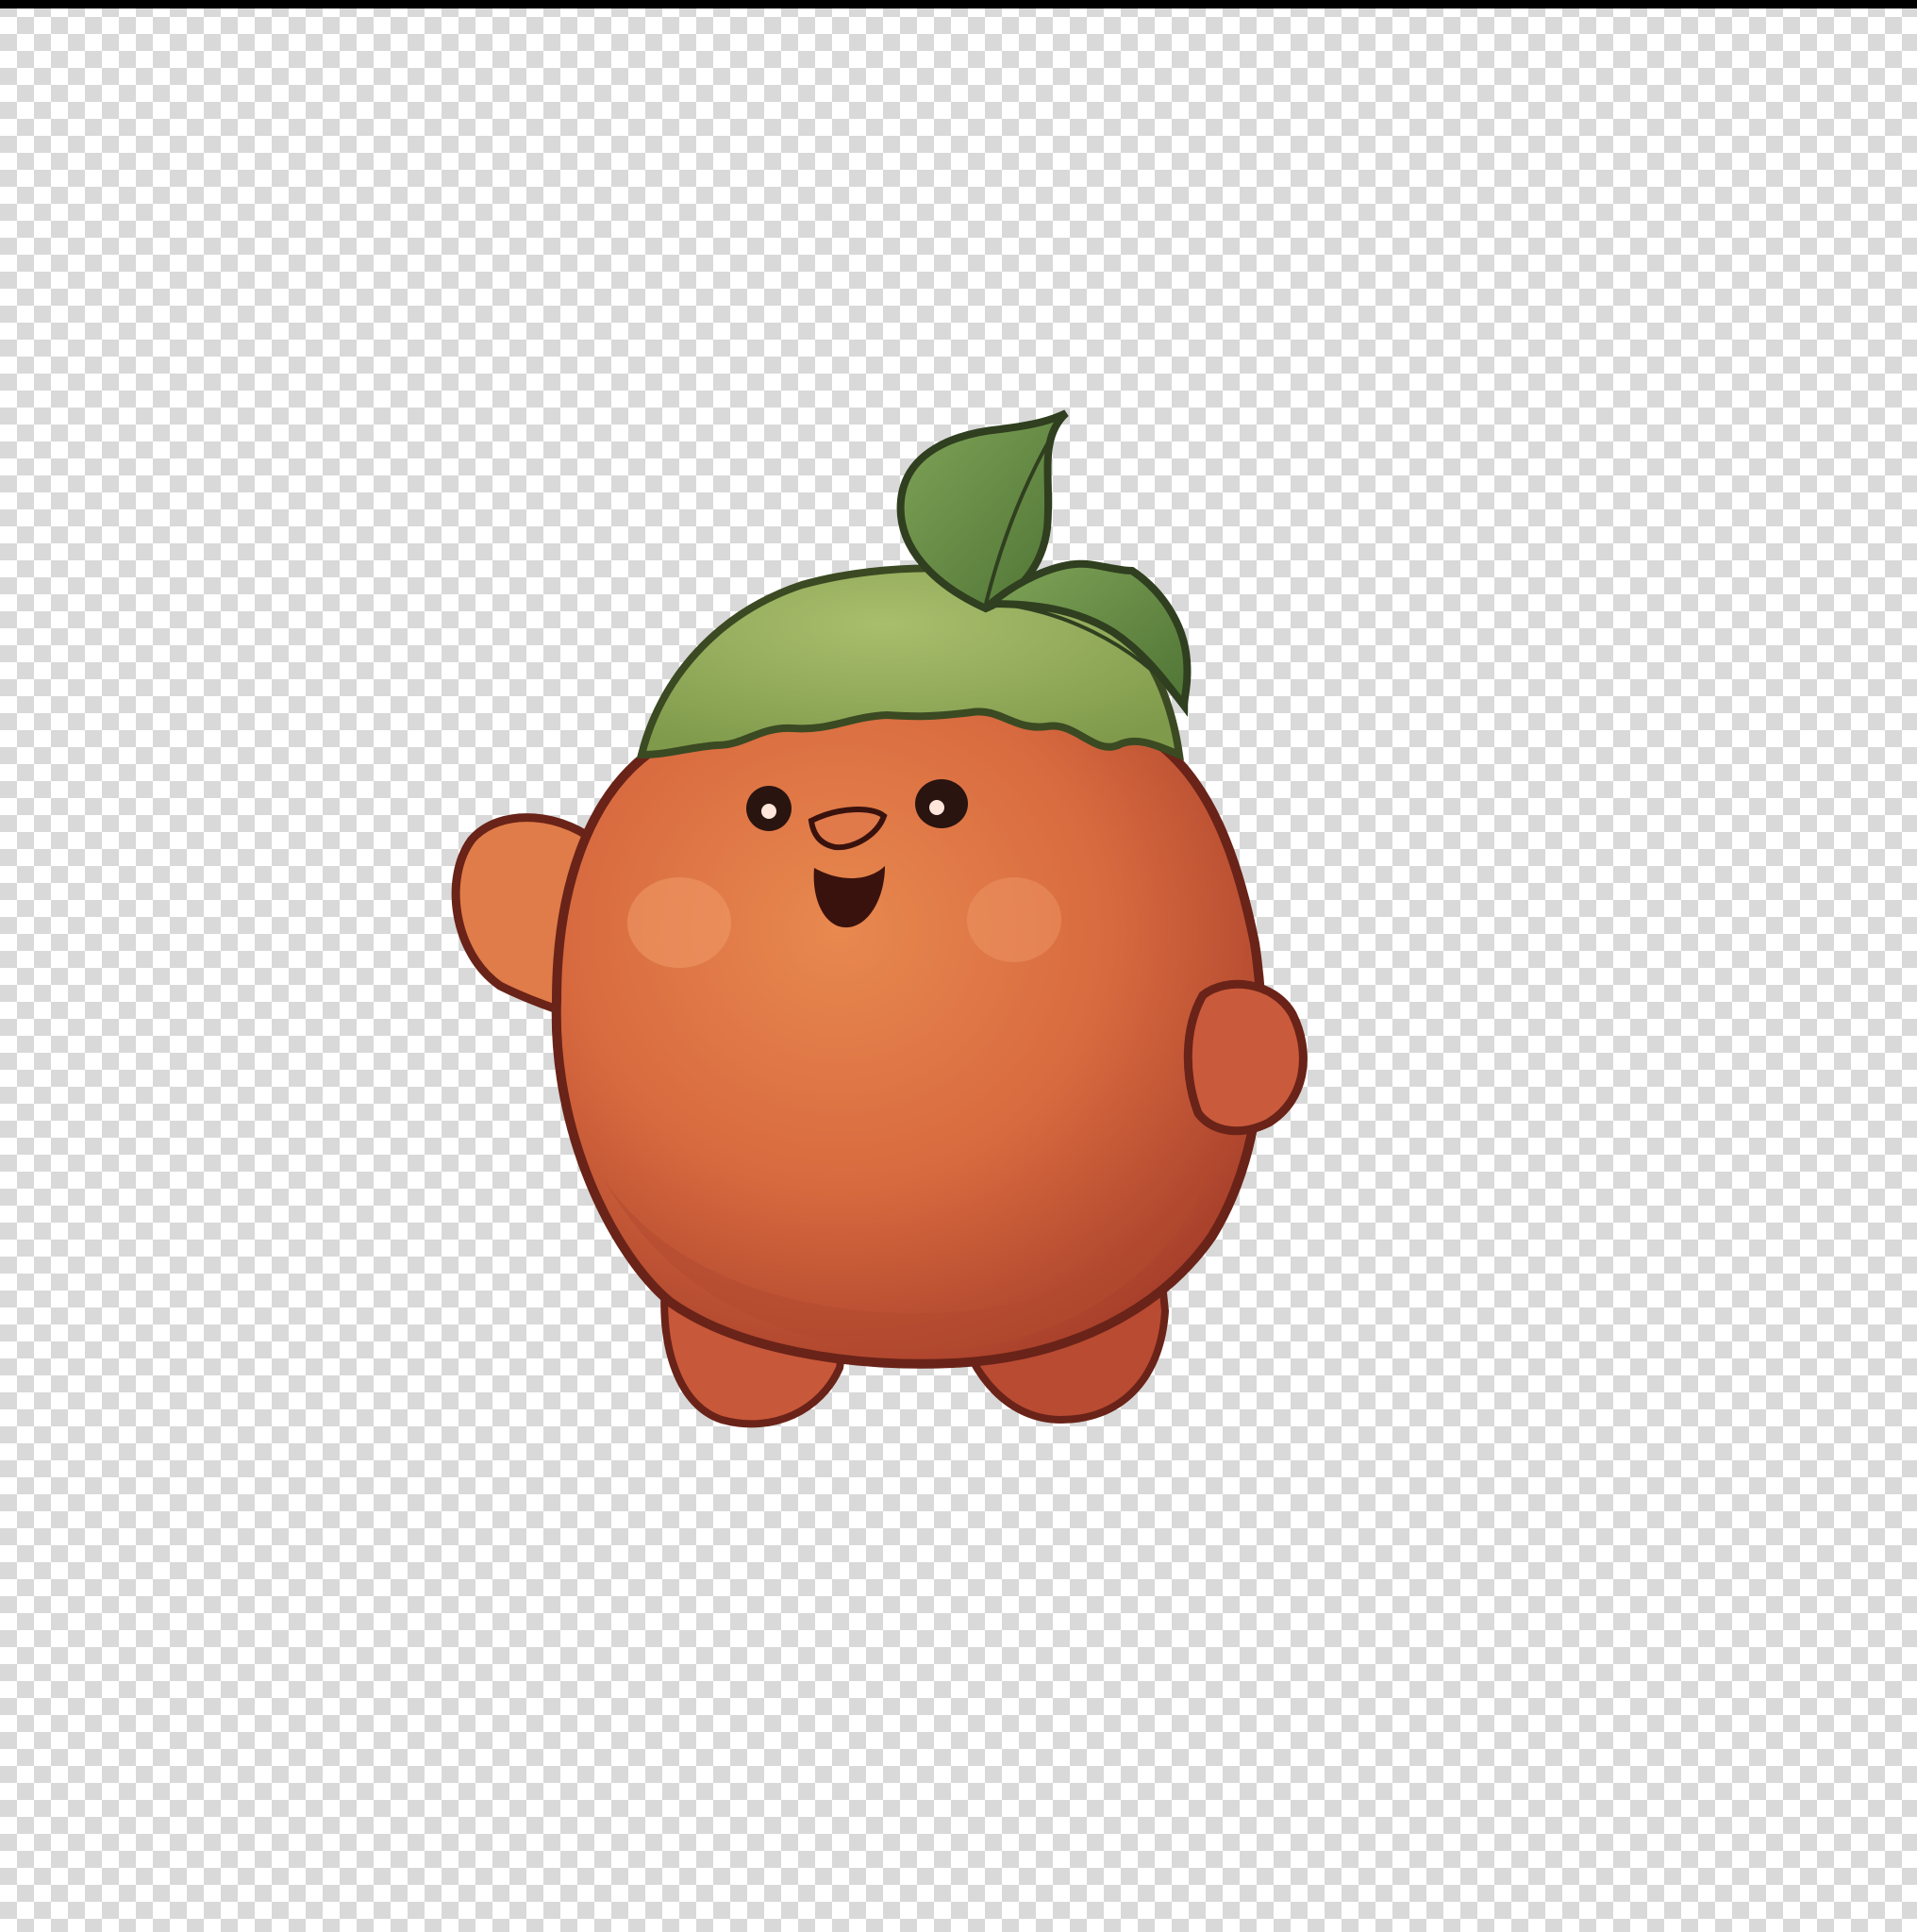 This screenshot has height=1932, width=1917. Describe the element at coordinates (1014, 920) in the screenshot. I see `right-cheek-icon` at that location.